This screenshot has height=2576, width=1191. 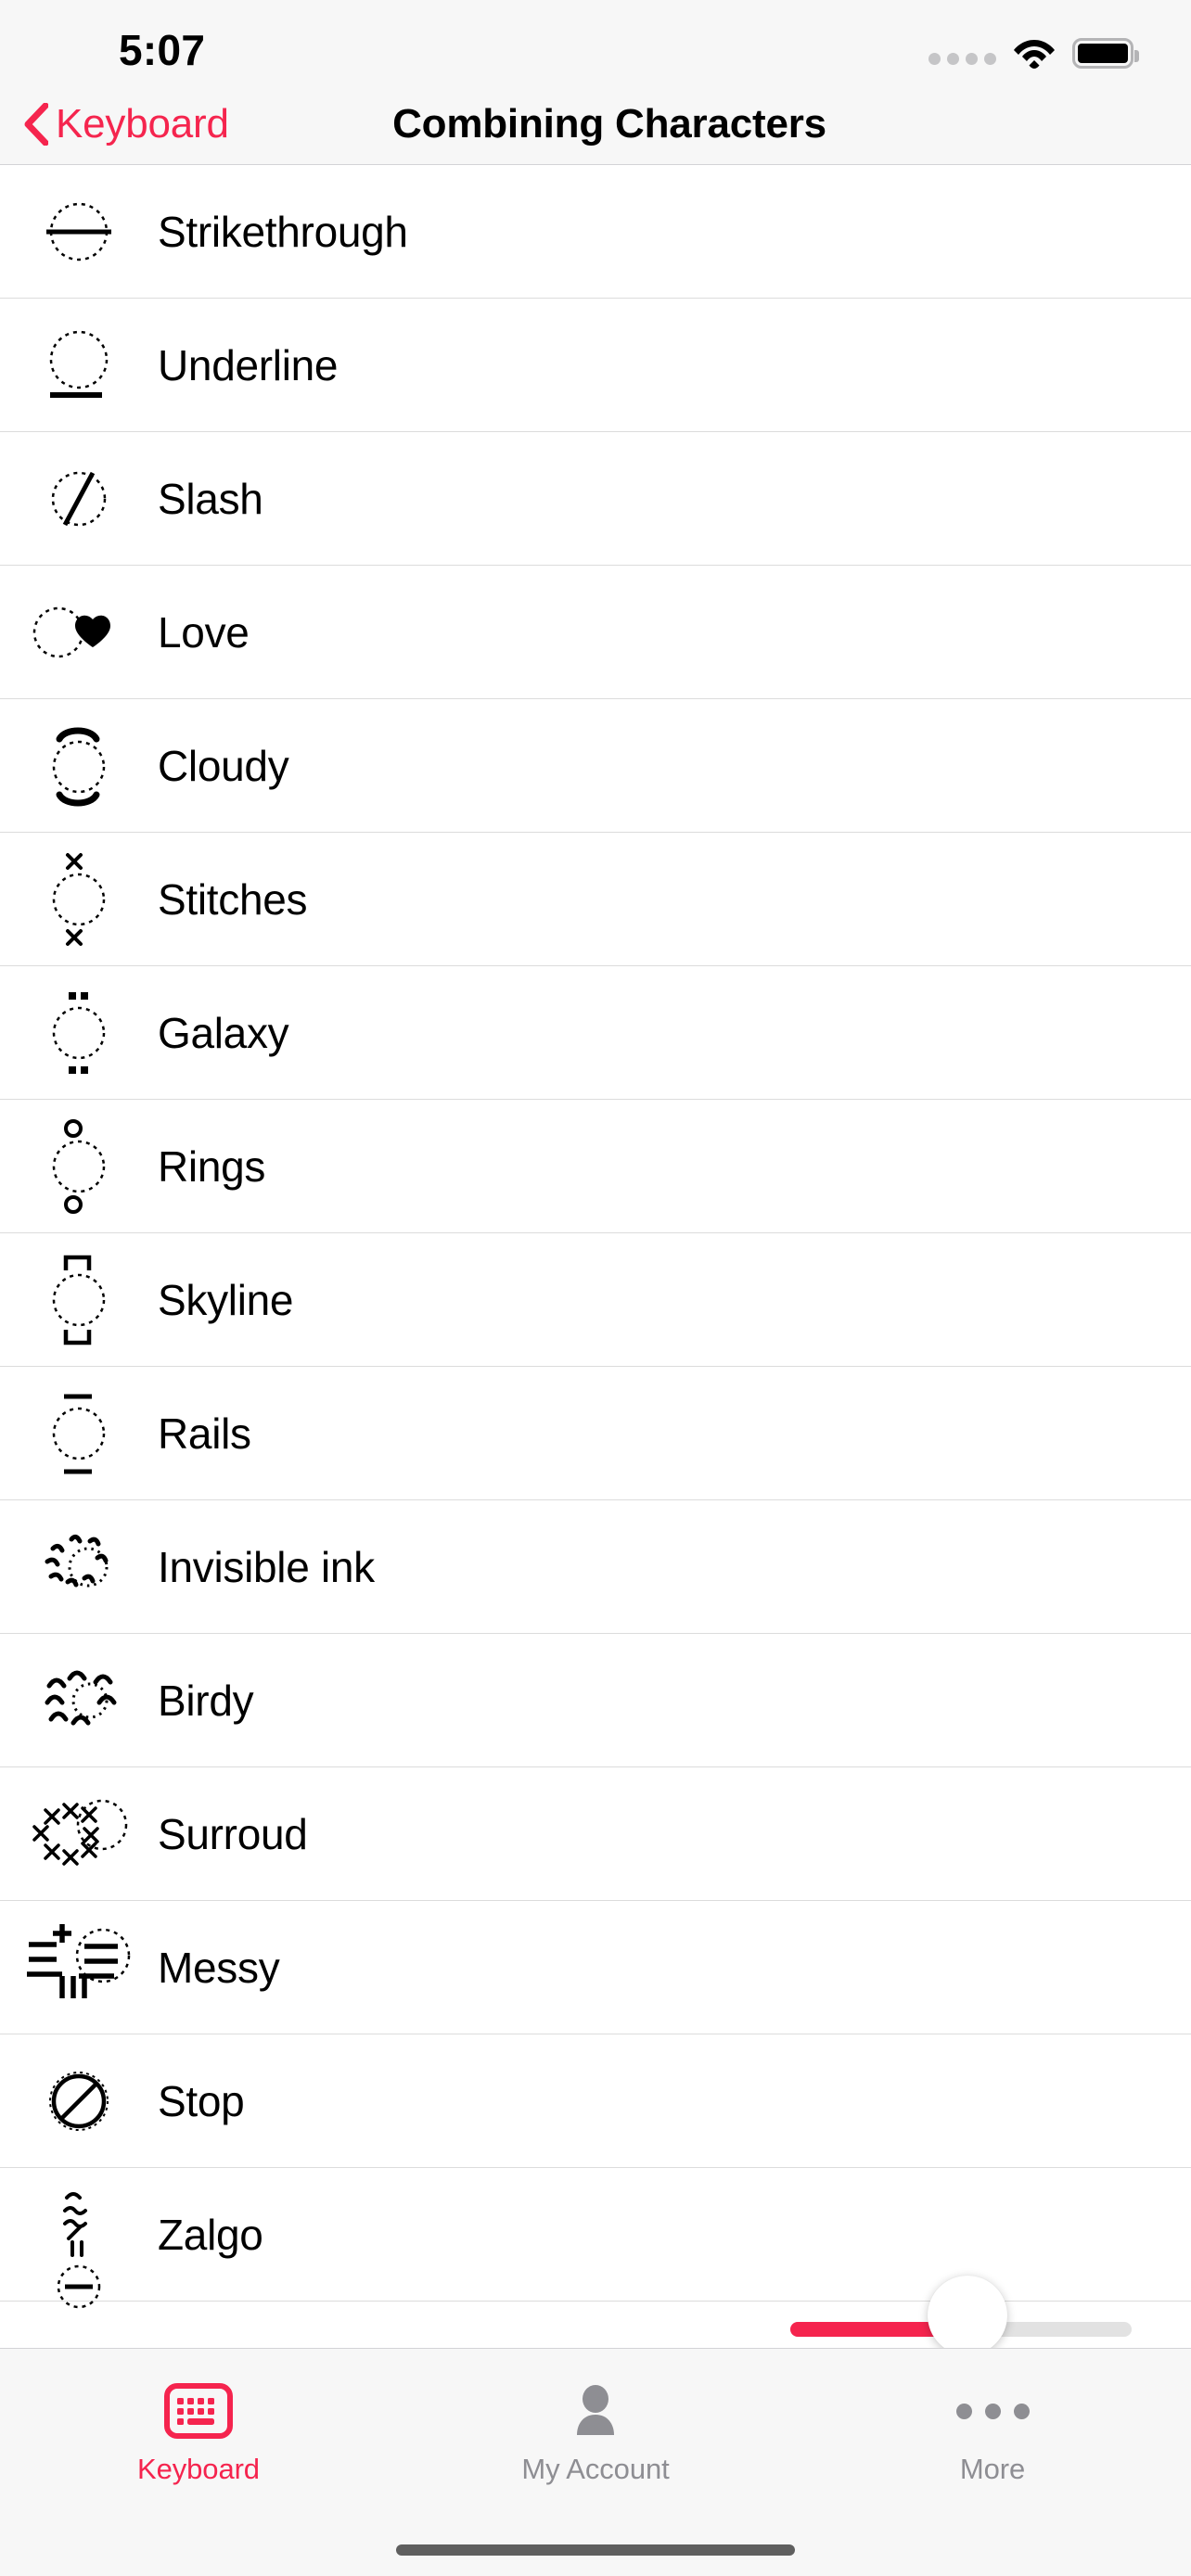 What do you see at coordinates (595, 2238) in the screenshot?
I see `list-item: Zalgo` at bounding box center [595, 2238].